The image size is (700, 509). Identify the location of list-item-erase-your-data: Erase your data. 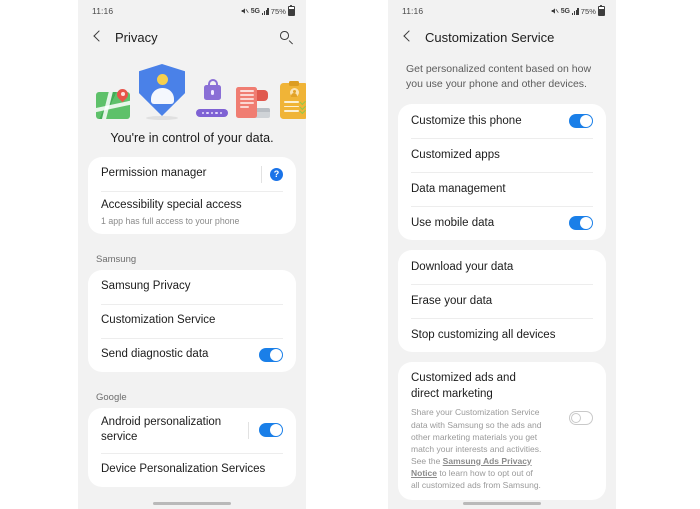
(502, 301).